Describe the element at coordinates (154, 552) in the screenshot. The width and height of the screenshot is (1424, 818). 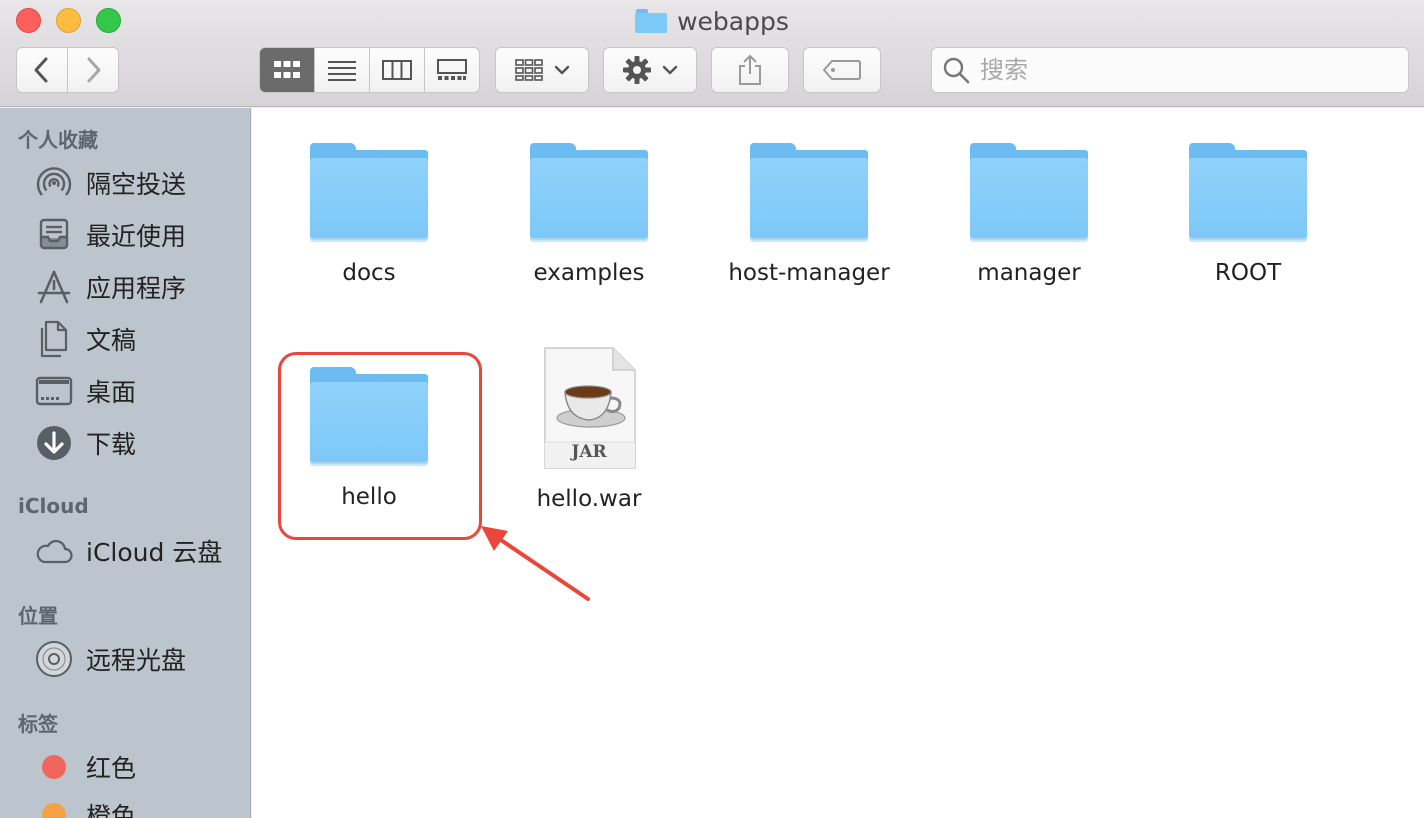
I see `sidebar-item-label: iCloud 云盘` at that location.